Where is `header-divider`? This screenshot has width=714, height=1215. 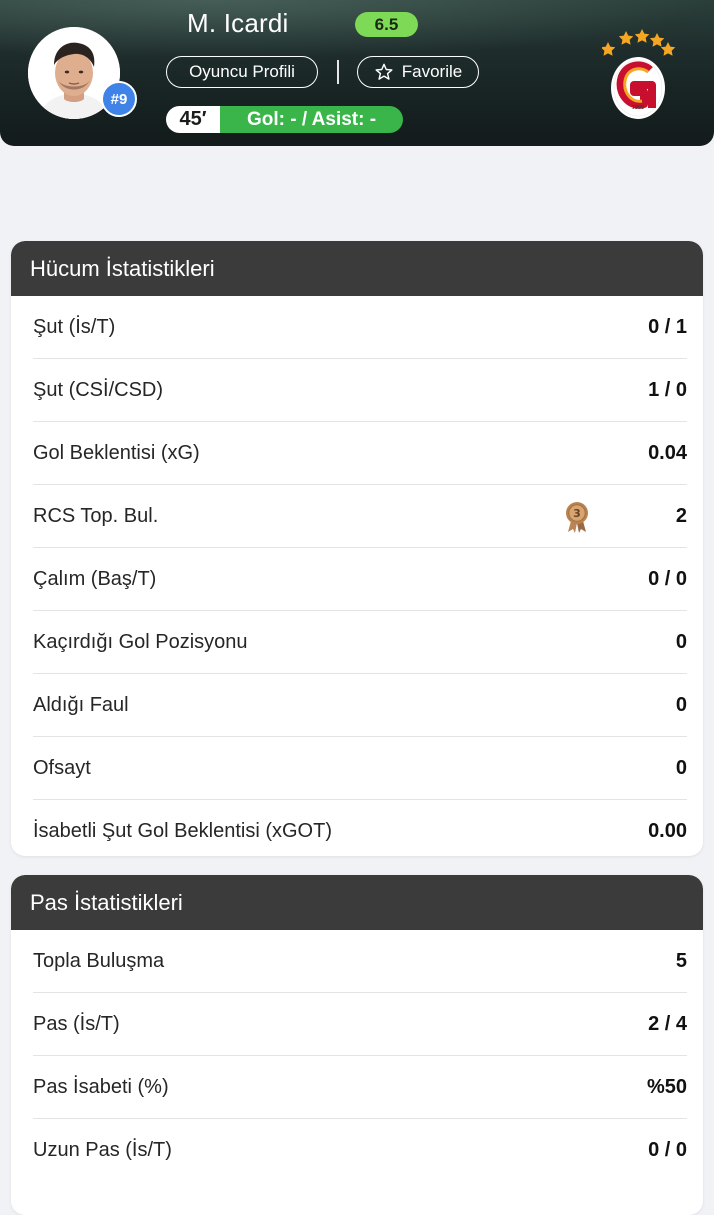 header-divider is located at coordinates (338, 72).